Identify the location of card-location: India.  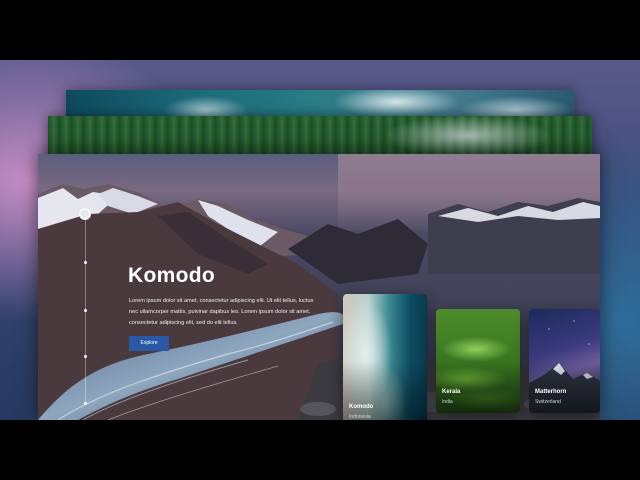
(447, 402).